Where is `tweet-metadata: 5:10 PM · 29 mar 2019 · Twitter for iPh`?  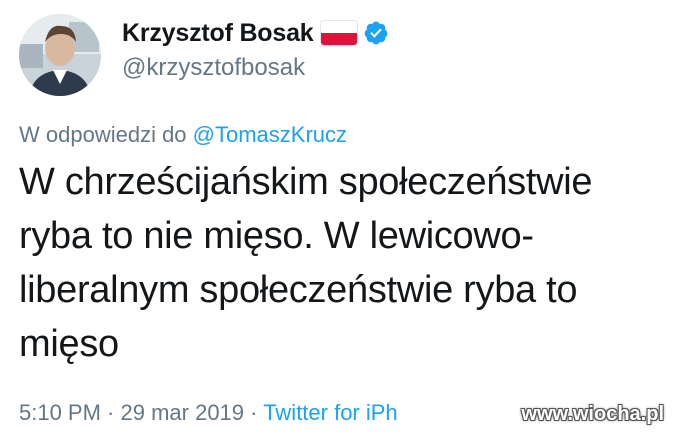 tweet-metadata: 5:10 PM · 29 mar 2019 · Twitter for iPh is located at coordinates (208, 413).